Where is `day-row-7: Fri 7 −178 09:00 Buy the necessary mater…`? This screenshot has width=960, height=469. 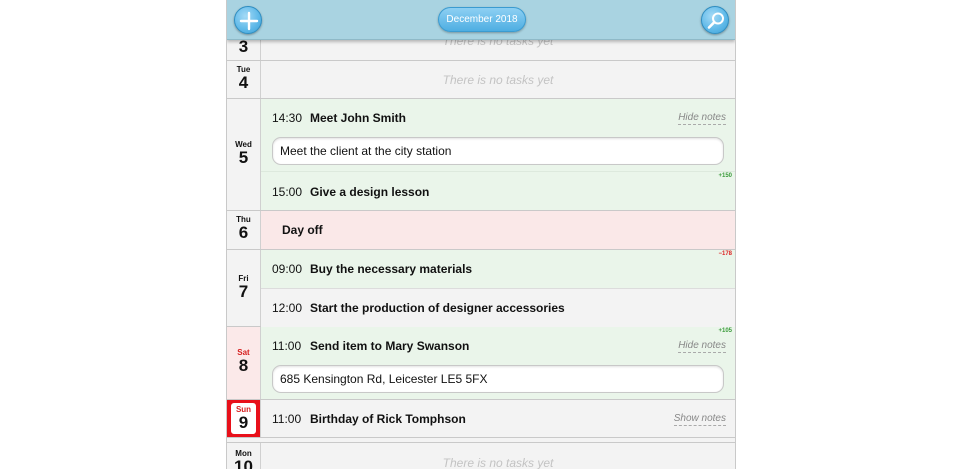
day-row-7: Fri 7 −178 09:00 Buy the necessary mater… is located at coordinates (481, 288).